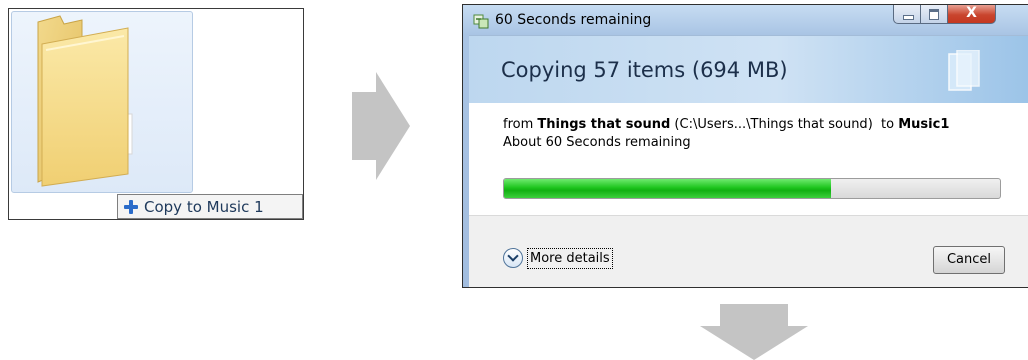 This screenshot has height=360, width=1028. I want to click on folder-tile, so click(102, 102).